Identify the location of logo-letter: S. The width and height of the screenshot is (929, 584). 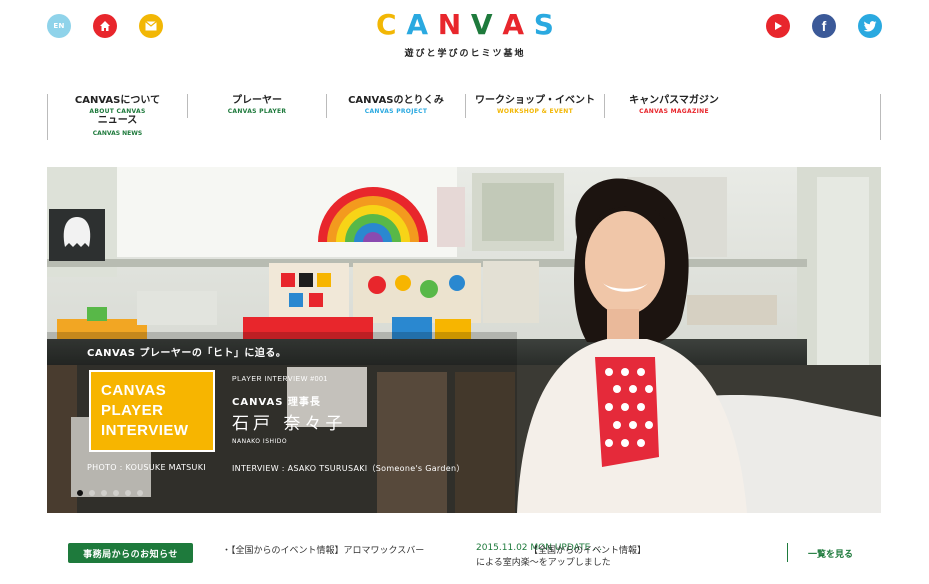
(543, 24).